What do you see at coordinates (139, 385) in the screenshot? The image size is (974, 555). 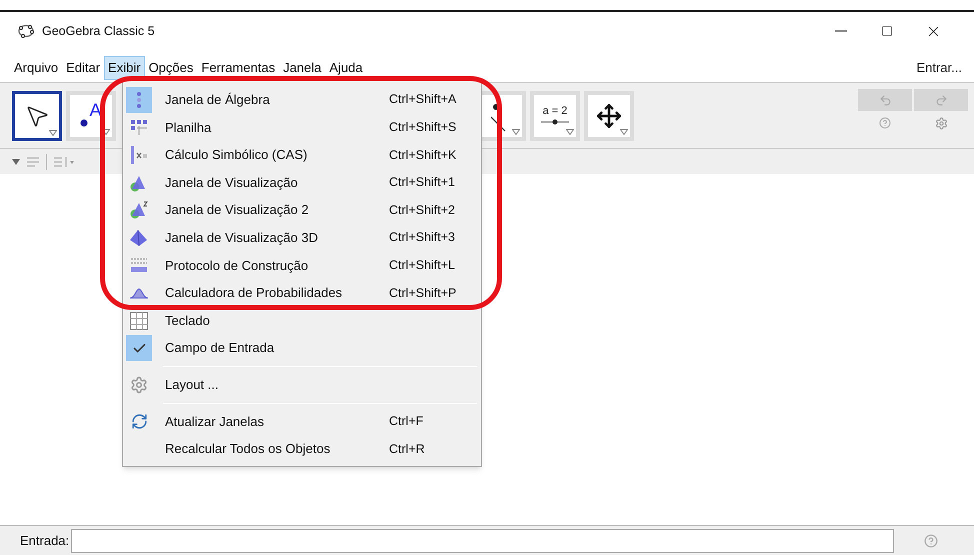 I see `gear-icon` at bounding box center [139, 385].